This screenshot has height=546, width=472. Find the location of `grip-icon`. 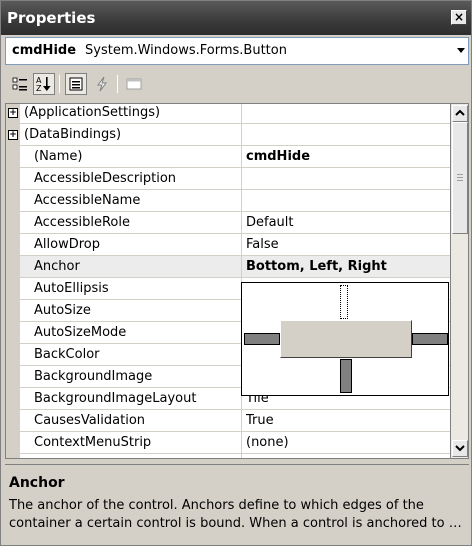

grip-icon is located at coordinates (460, 177).